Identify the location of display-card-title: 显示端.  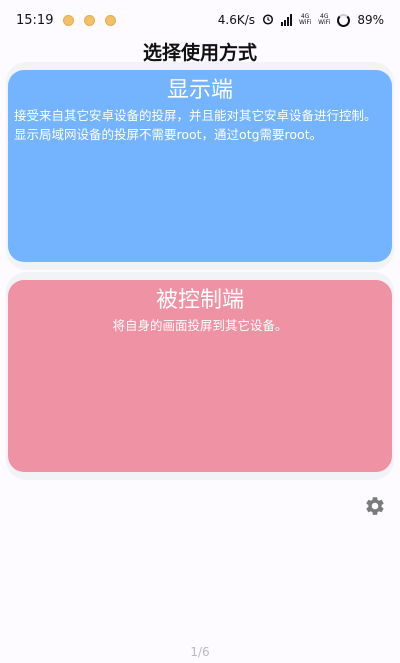
(199, 90).